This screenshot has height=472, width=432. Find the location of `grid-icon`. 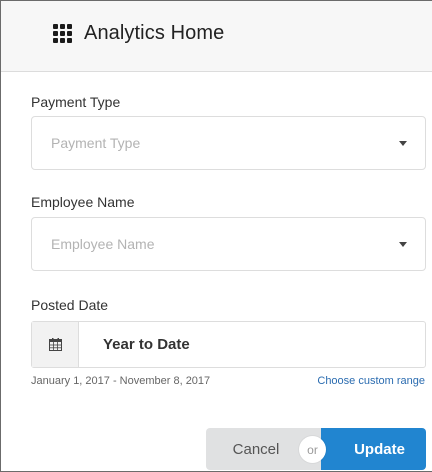

grid-icon is located at coordinates (63, 34).